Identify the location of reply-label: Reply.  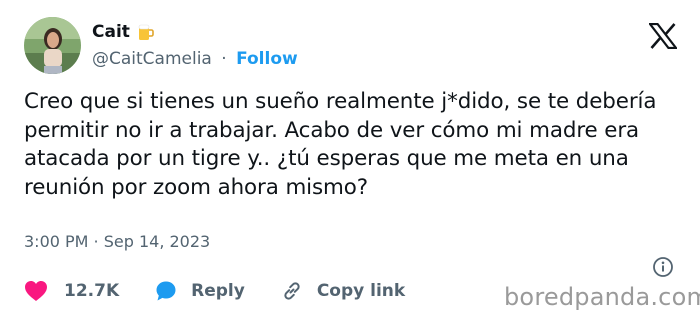
(218, 291).